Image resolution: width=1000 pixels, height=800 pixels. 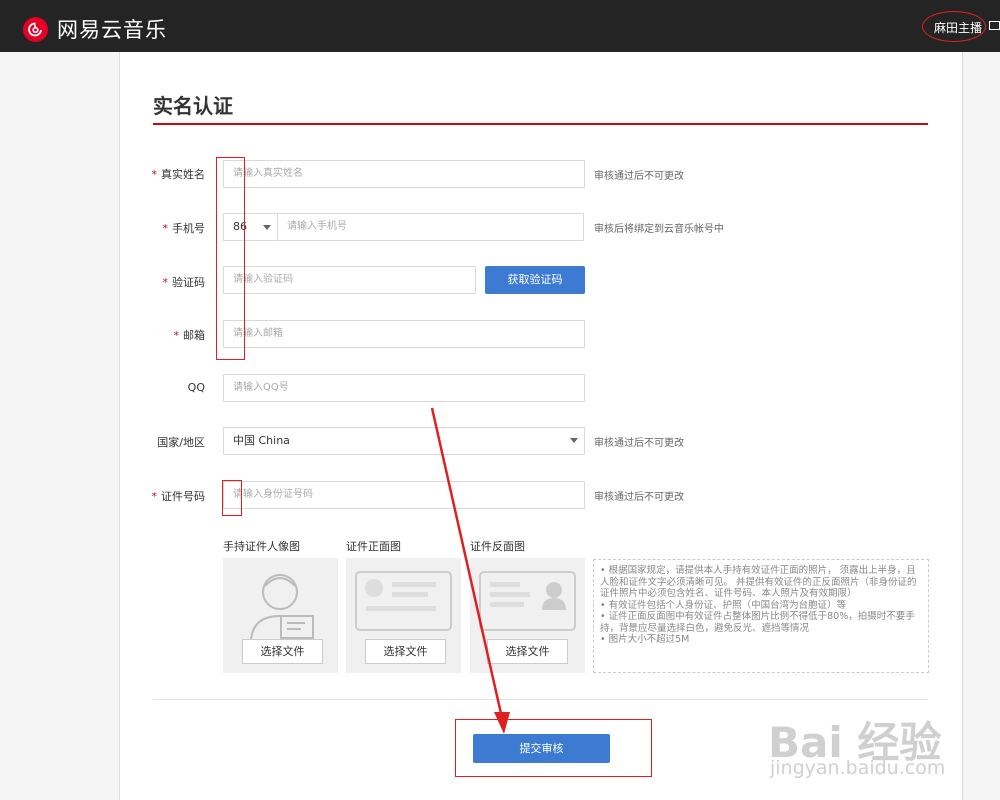 What do you see at coordinates (858, 768) in the screenshot?
I see `watermark-sub: jingyan.baidu.com` at bounding box center [858, 768].